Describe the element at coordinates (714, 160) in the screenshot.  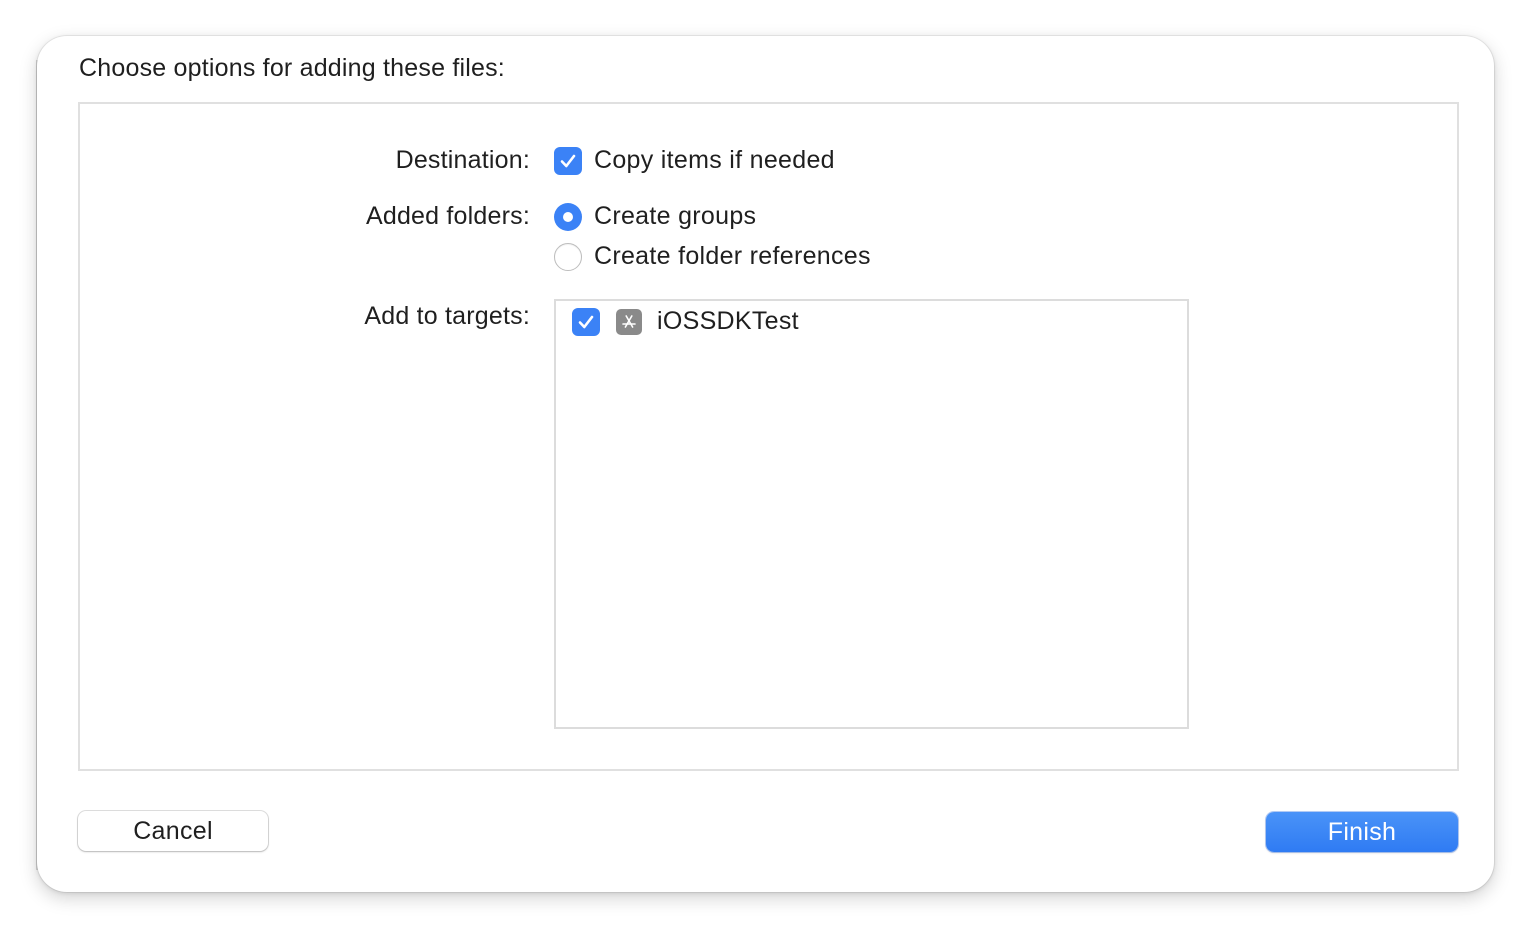
I see `copy-items-label: Copy items if needed` at that location.